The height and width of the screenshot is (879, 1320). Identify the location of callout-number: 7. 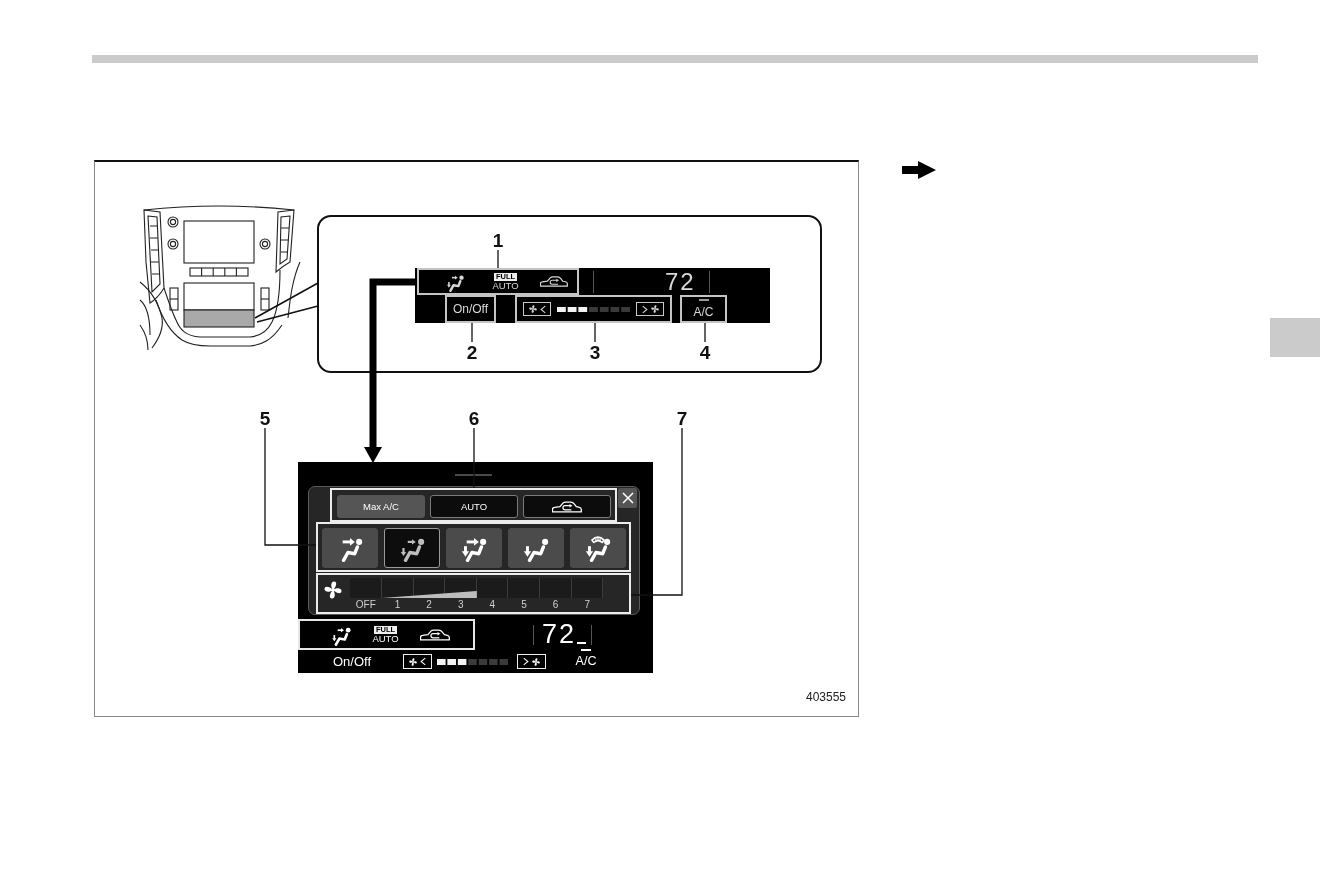
(682, 418).